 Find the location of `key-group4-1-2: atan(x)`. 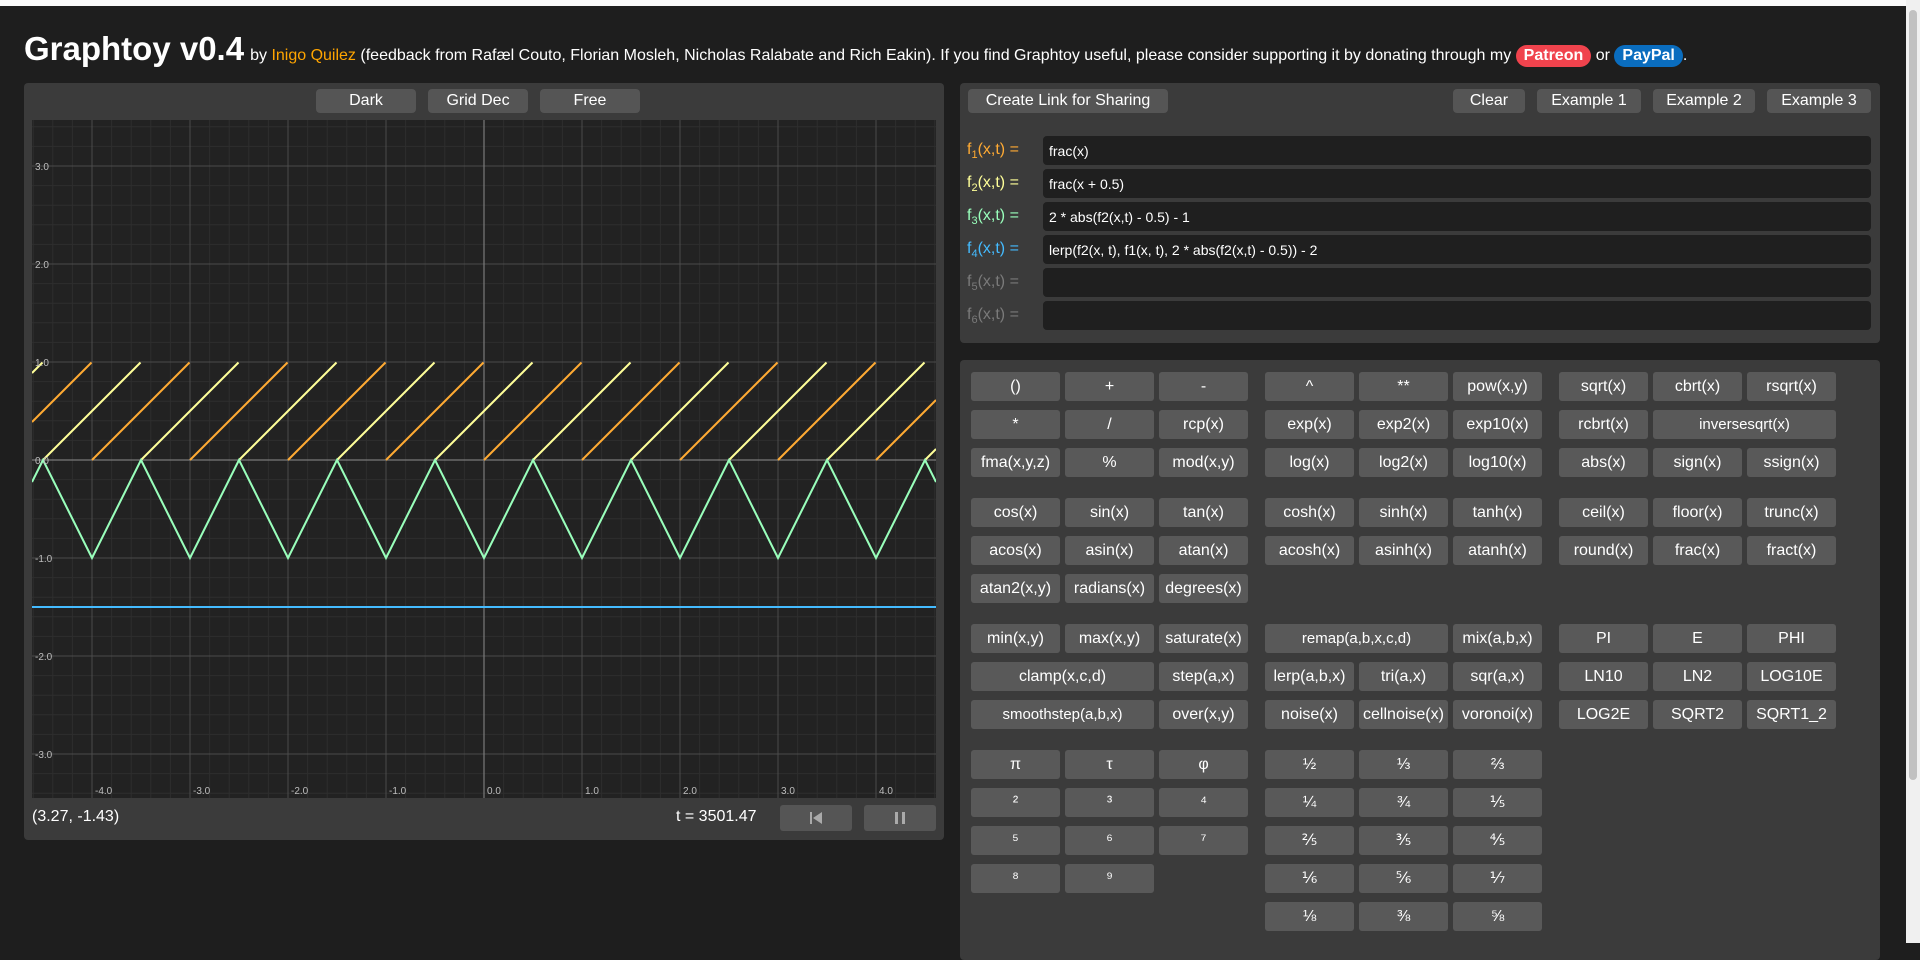

key-group4-1-2: atan(x) is located at coordinates (1203, 550).